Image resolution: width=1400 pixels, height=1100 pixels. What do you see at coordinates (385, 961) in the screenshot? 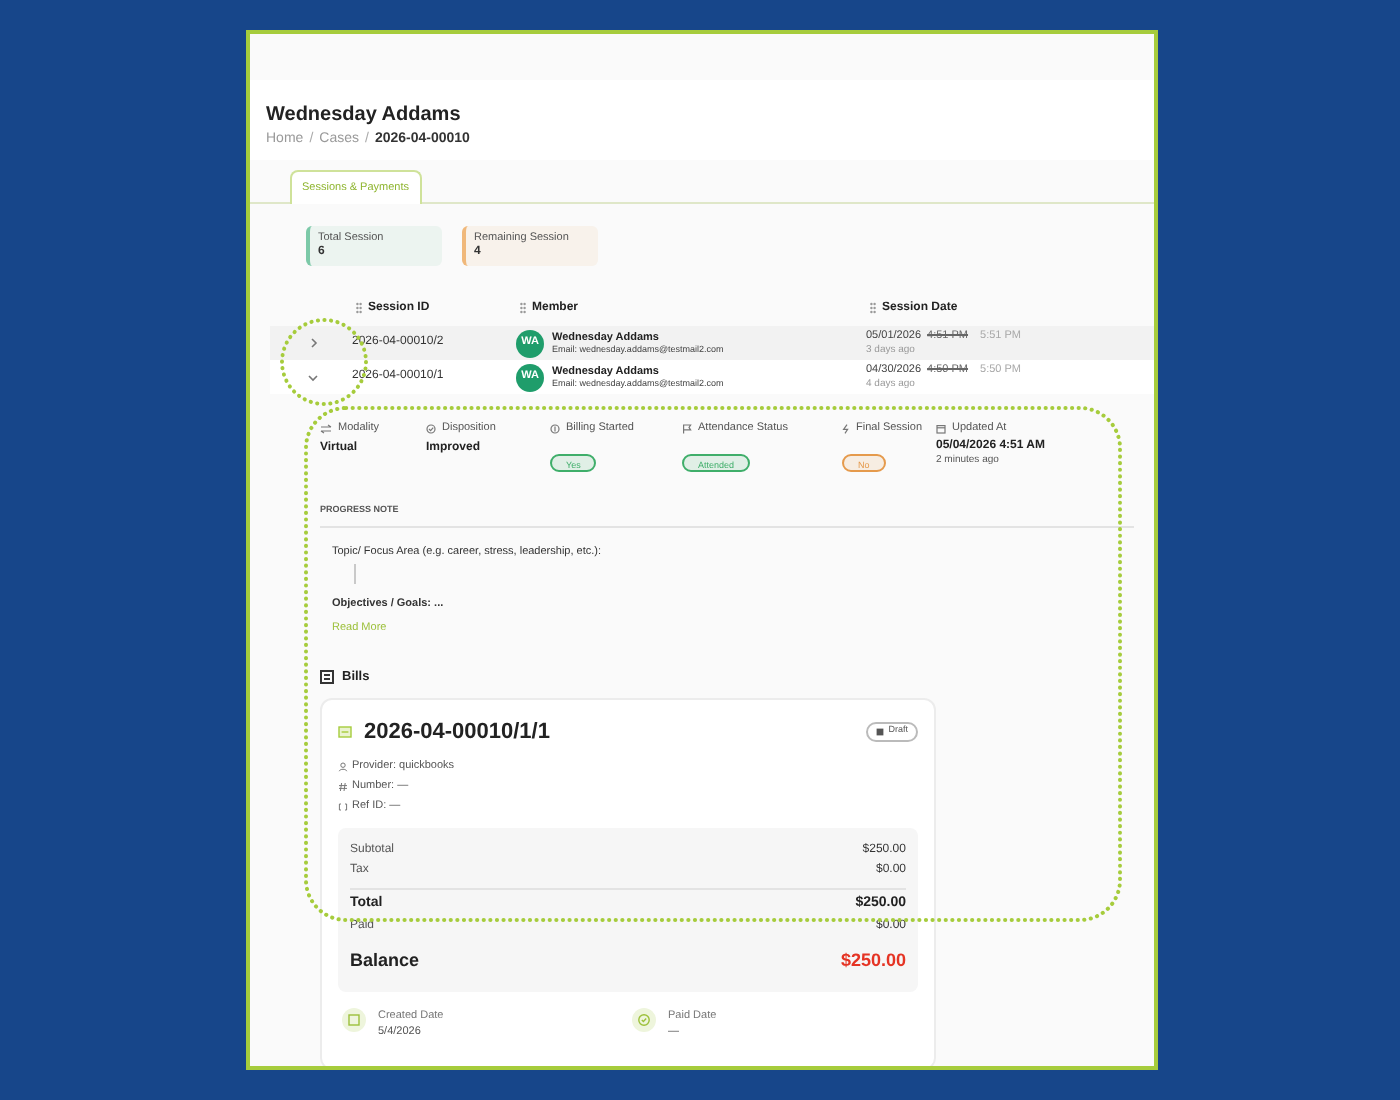
I see `total-label: Balance` at bounding box center [385, 961].